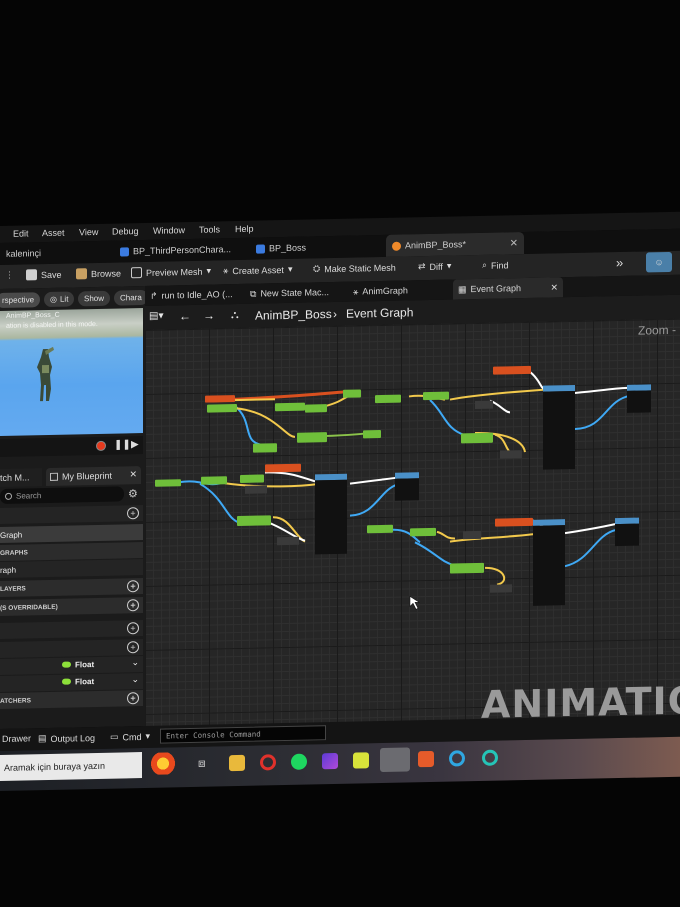 The width and height of the screenshot is (680, 907). I want to click on console-input: Enter Console Command, so click(243, 734).